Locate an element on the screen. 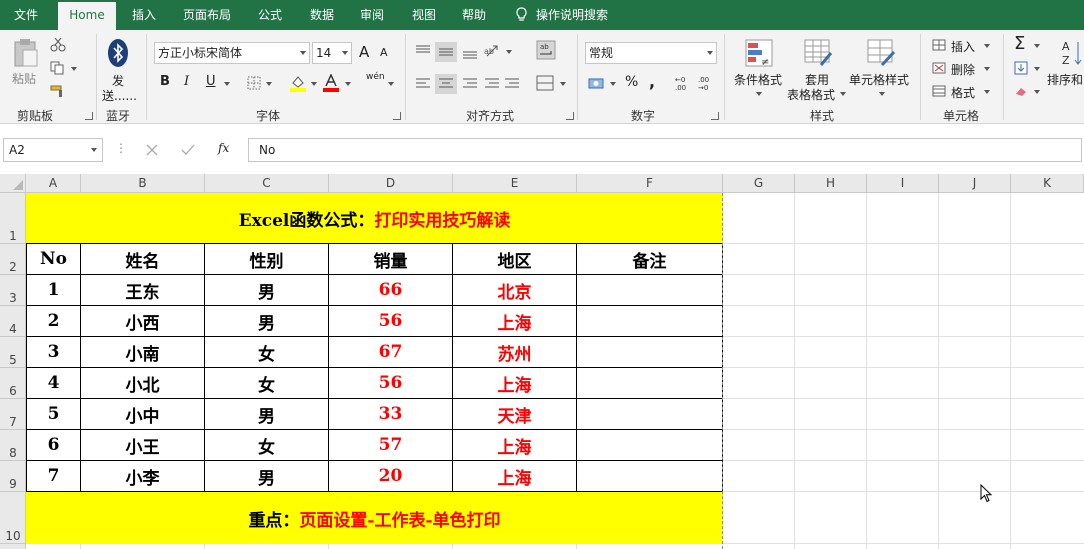  shrink-font-button: A is located at coordinates (384, 52).